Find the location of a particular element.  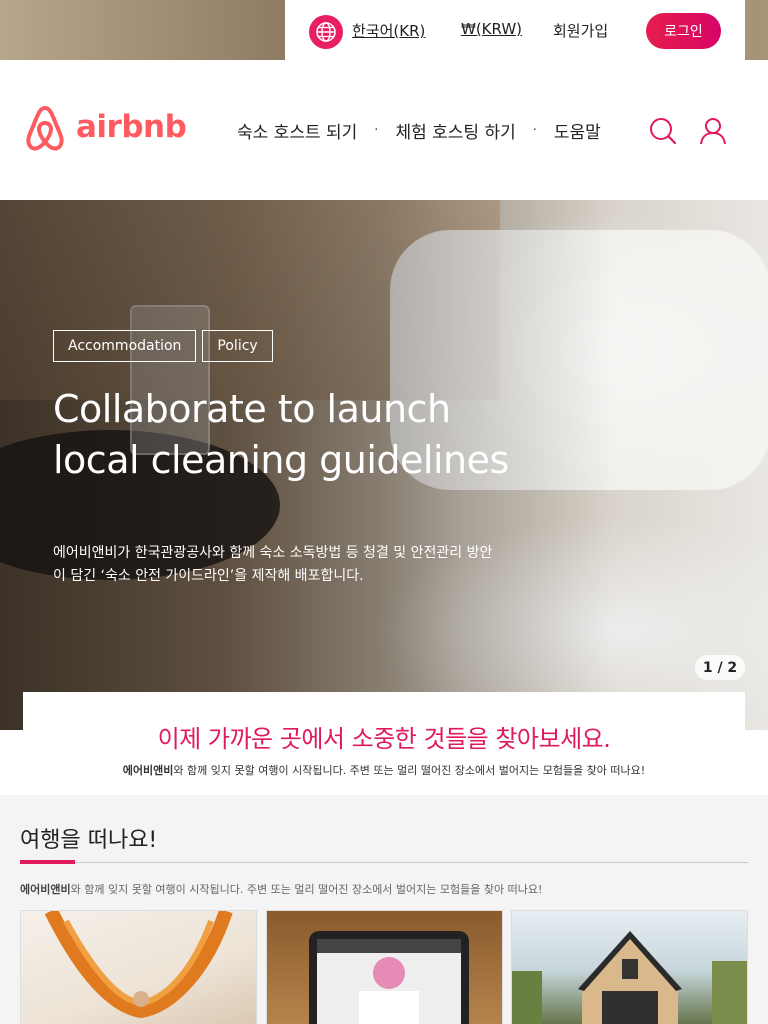

search-icon is located at coordinates (663, 131).